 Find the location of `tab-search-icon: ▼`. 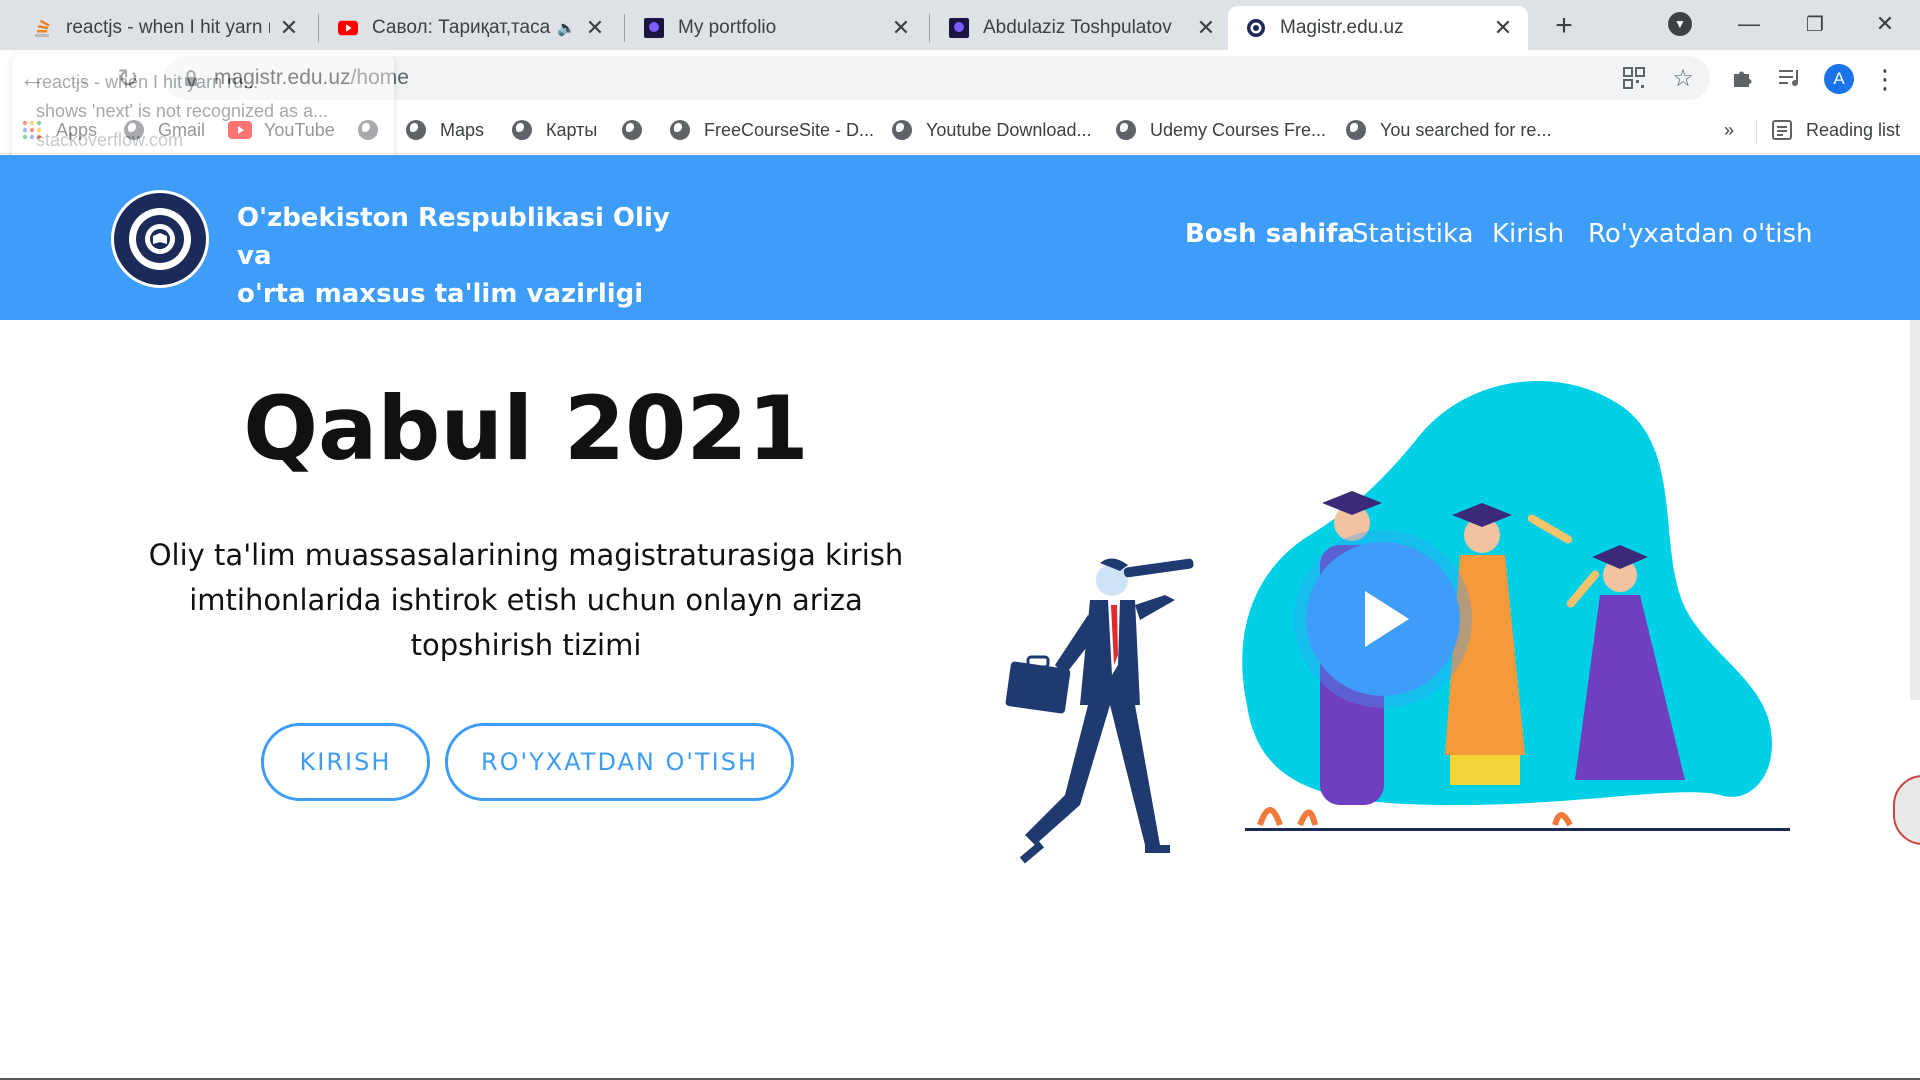

tab-search-icon: ▼ is located at coordinates (1680, 24).